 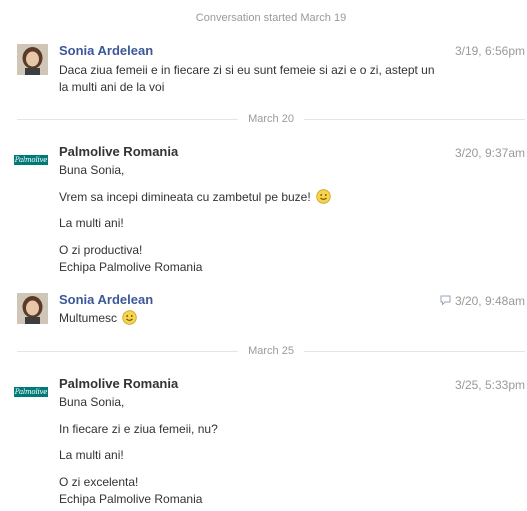 I want to click on conversation-start-text: Conversation started March 19, so click(x=271, y=18).